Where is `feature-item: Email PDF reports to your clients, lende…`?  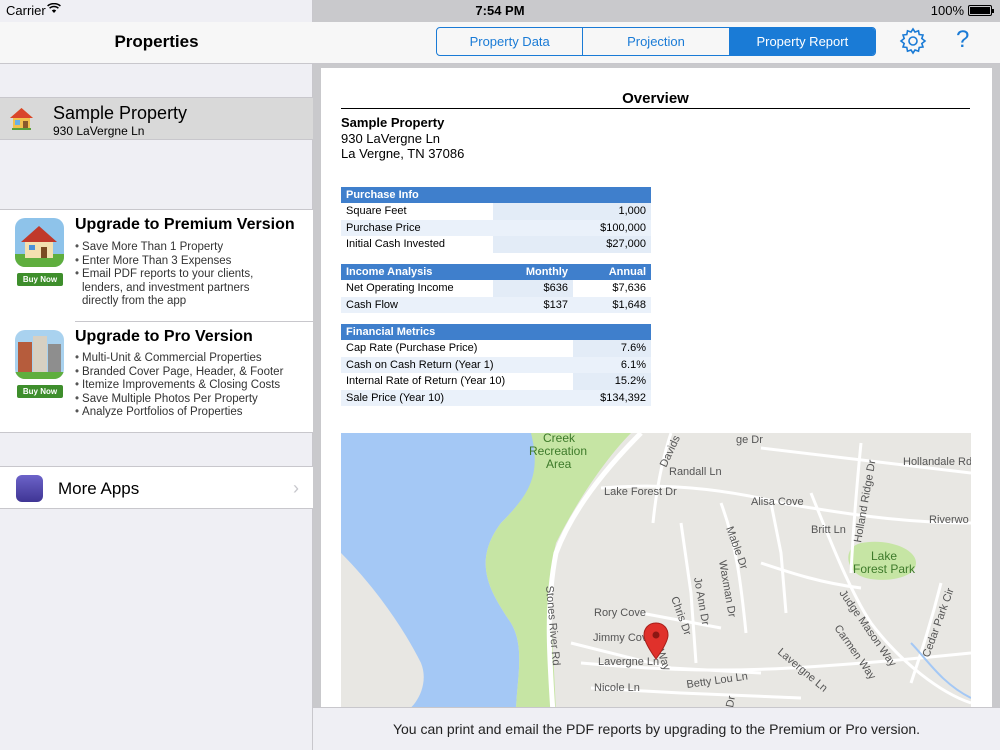
feature-item: Email PDF reports to your clients, lende… is located at coordinates (175, 288).